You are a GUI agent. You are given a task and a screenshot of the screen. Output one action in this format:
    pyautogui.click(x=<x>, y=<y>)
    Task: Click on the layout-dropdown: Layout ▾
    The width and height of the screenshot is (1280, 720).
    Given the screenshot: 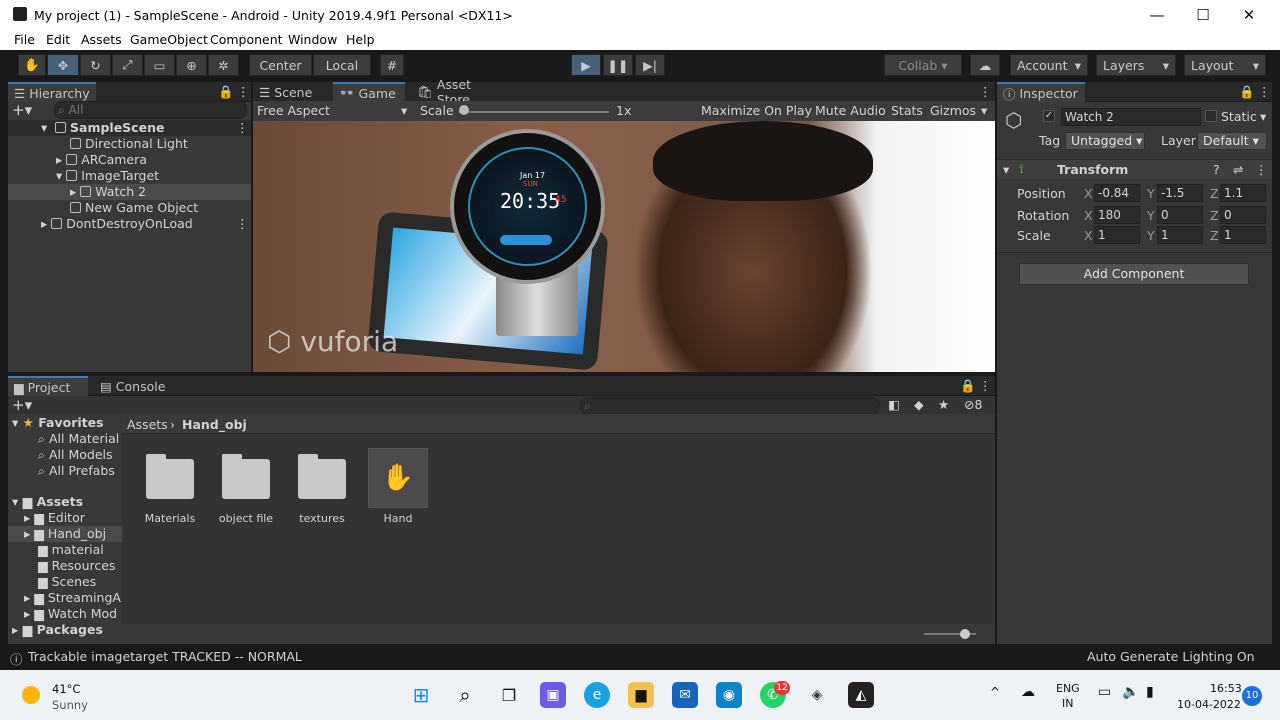 What is the action you would take?
    pyautogui.click(x=1225, y=65)
    